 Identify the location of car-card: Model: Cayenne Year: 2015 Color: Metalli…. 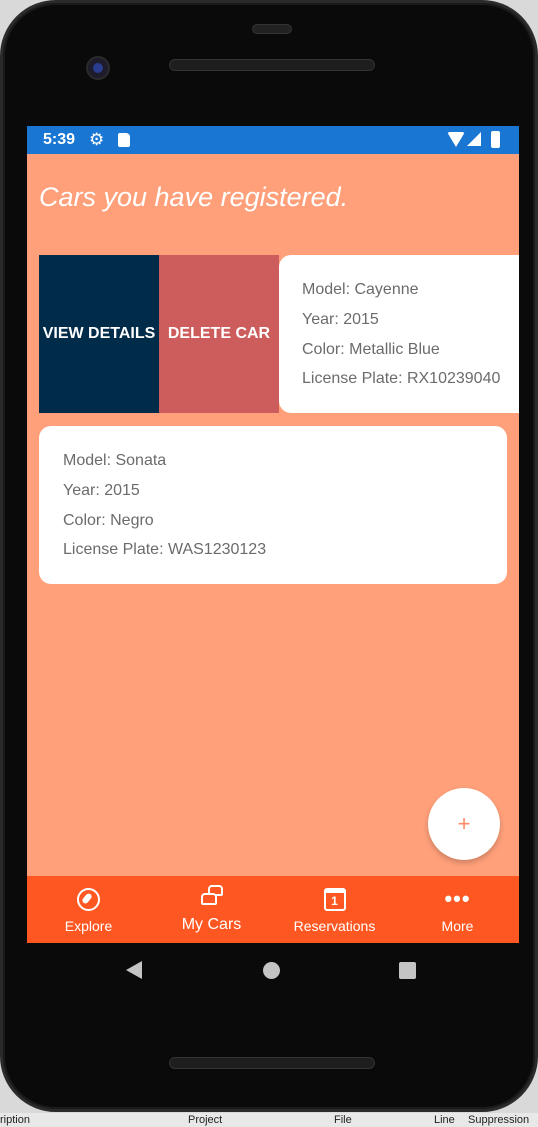
(399, 334).